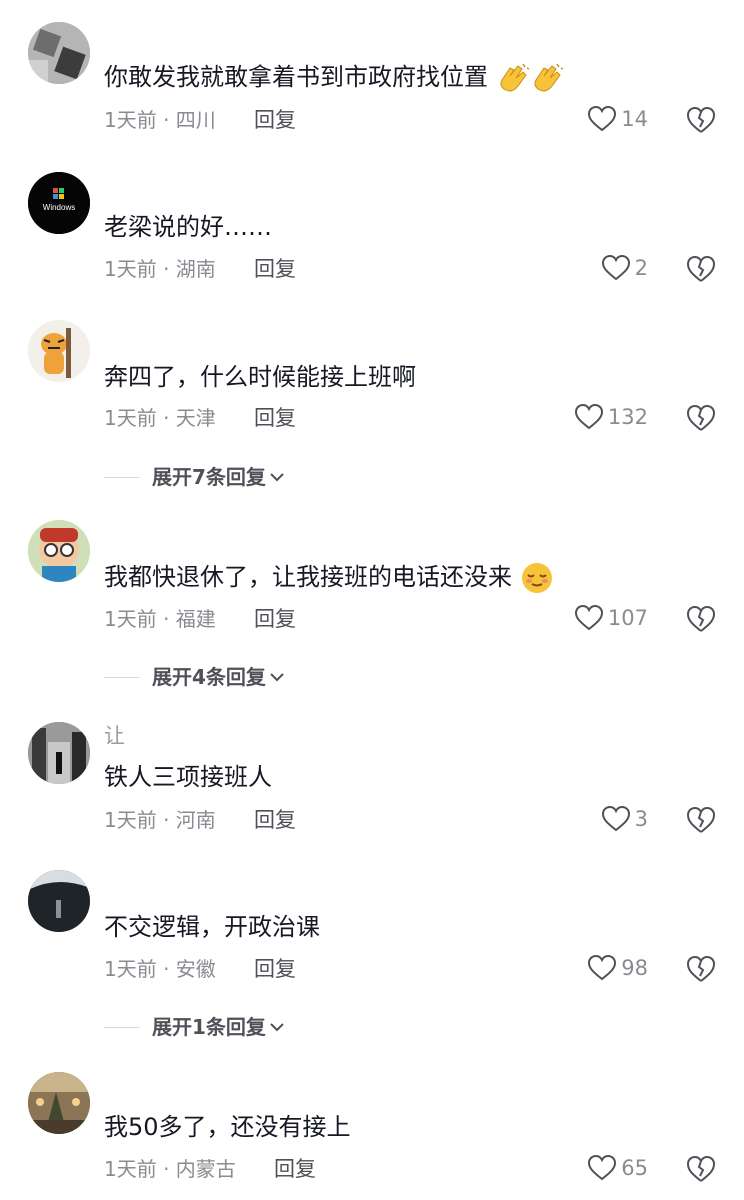 The height and width of the screenshot is (1200, 744). I want to click on comment-meta: 1天前 · 内蒙古, so click(170, 1169).